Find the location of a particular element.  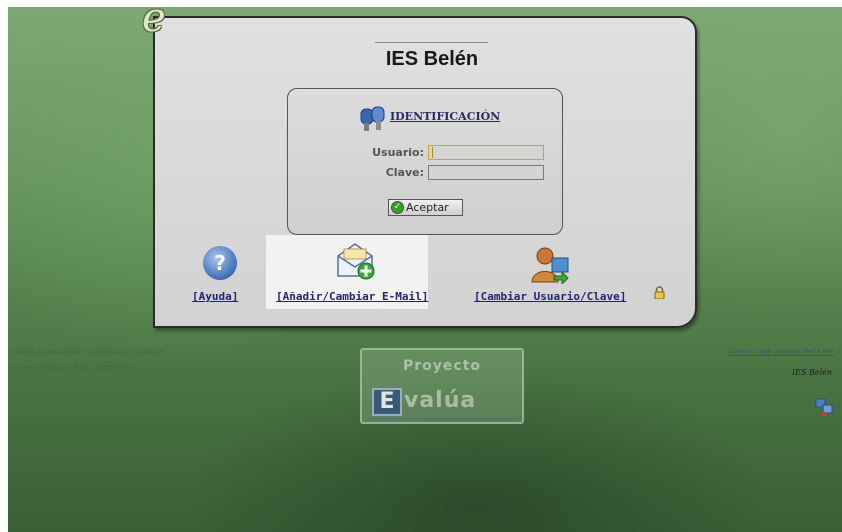

password-label: Clave: is located at coordinates (404, 172).